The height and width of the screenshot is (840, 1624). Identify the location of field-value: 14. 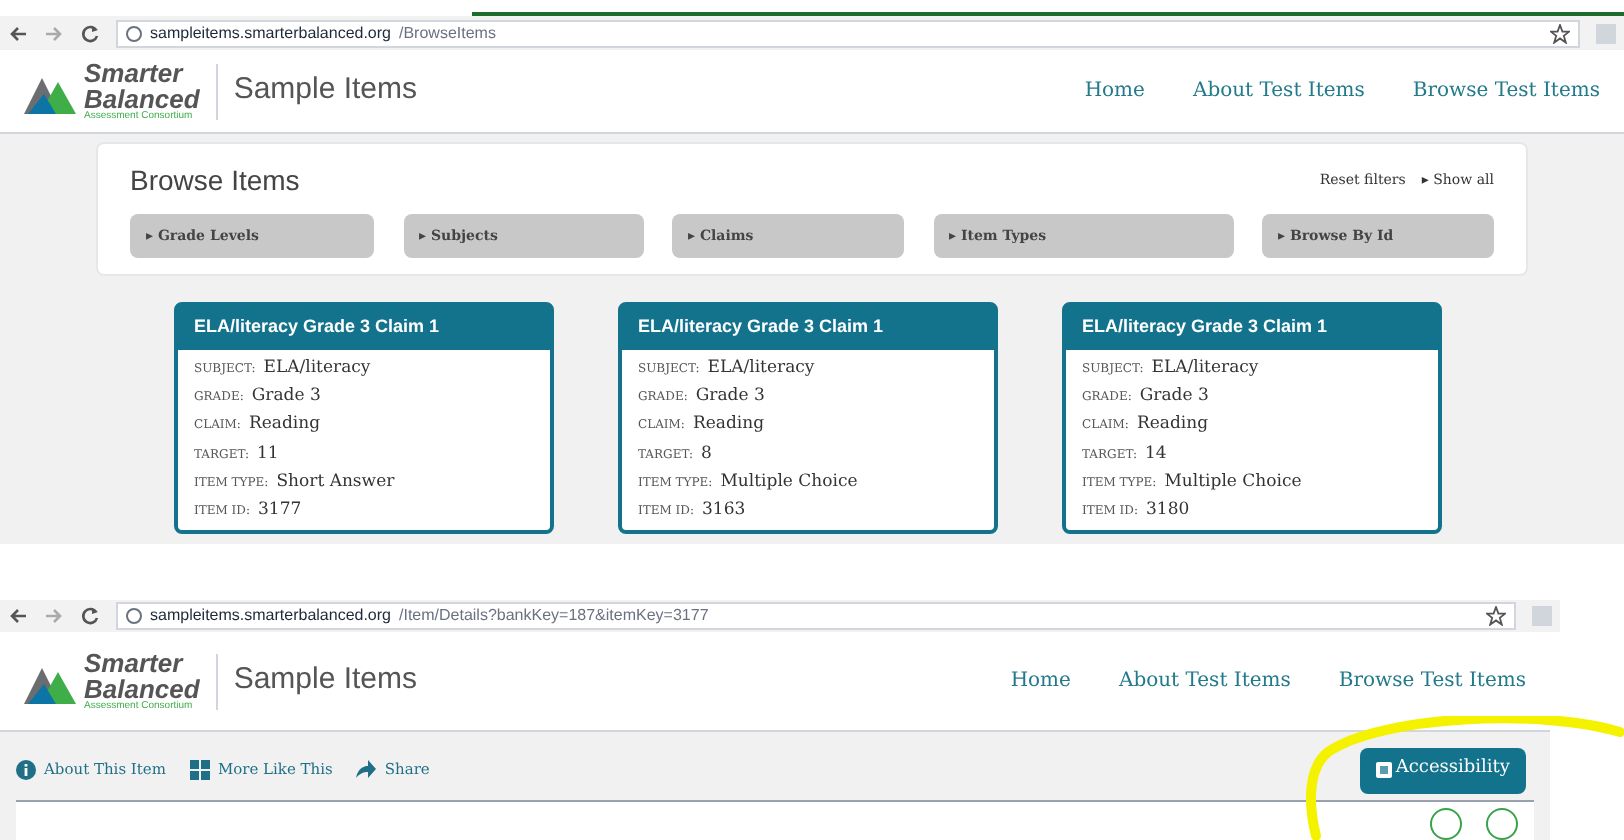
(1156, 454).